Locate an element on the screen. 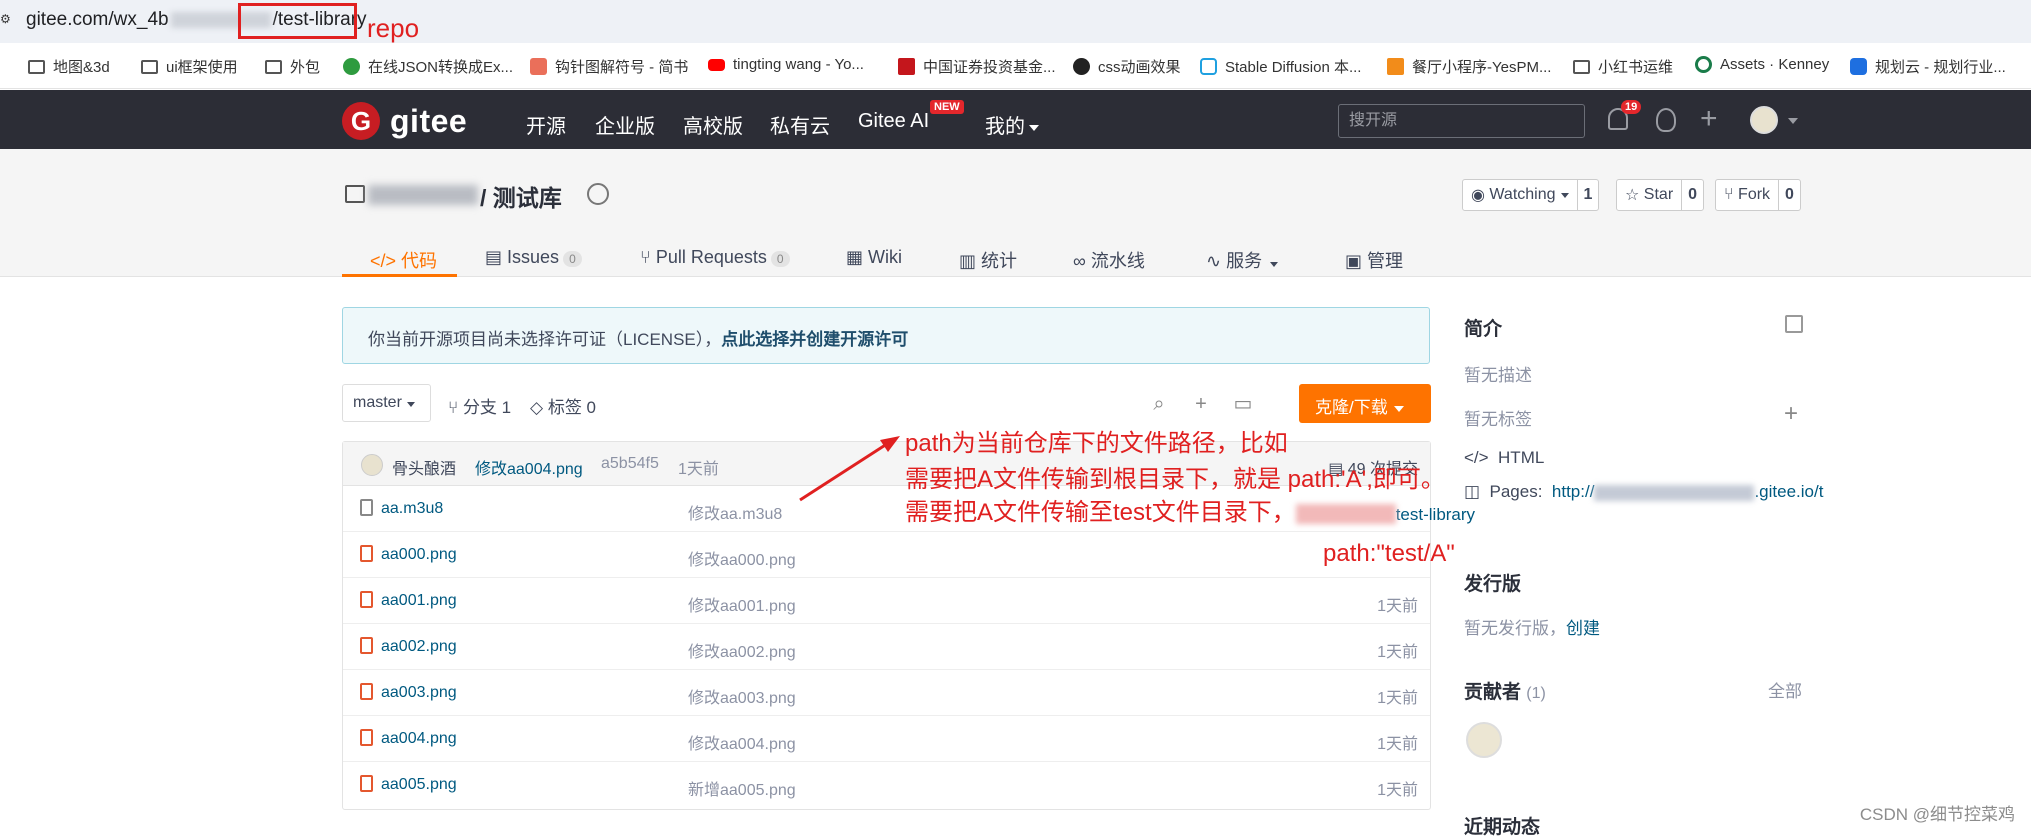 The image size is (2031, 837). bookmark-css: css动画效果 is located at coordinates (1127, 66).